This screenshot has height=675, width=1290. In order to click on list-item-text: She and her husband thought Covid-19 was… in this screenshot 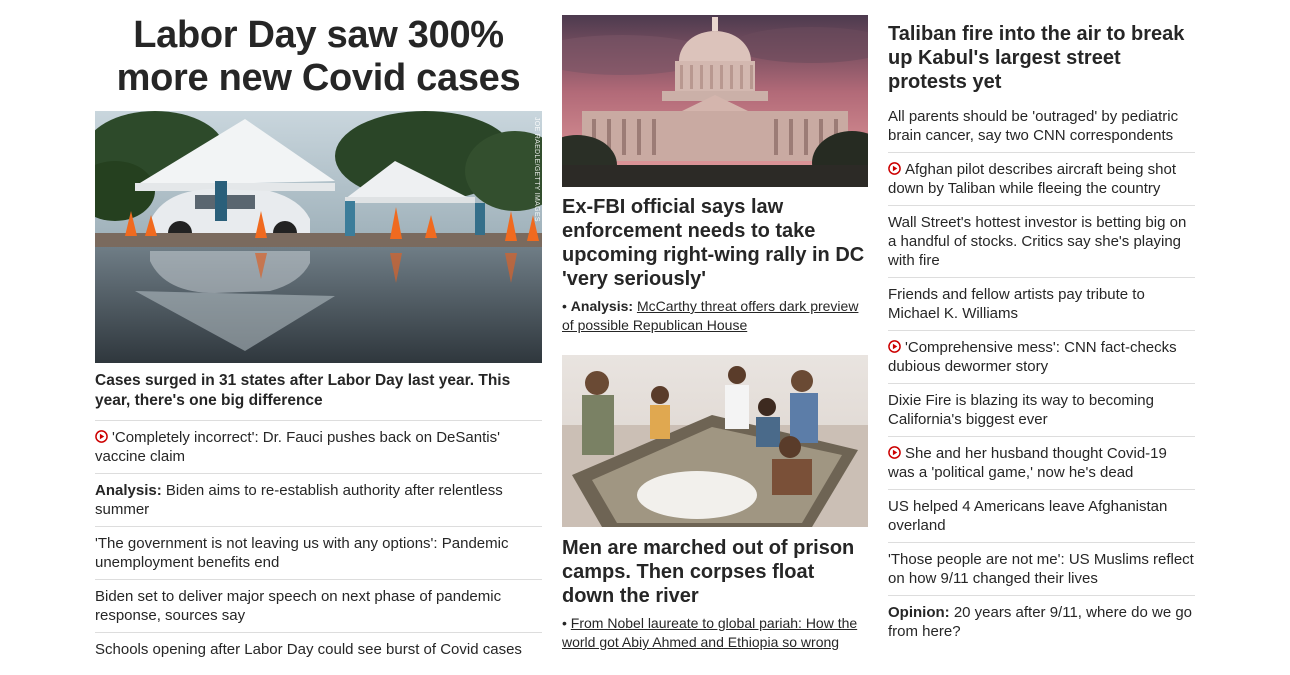, I will do `click(1027, 463)`.